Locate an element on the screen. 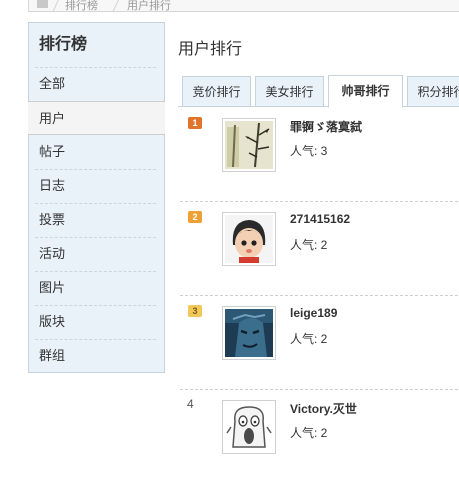 This screenshot has width=459, height=480. sidebar-title: 排行榜 is located at coordinates (63, 44).